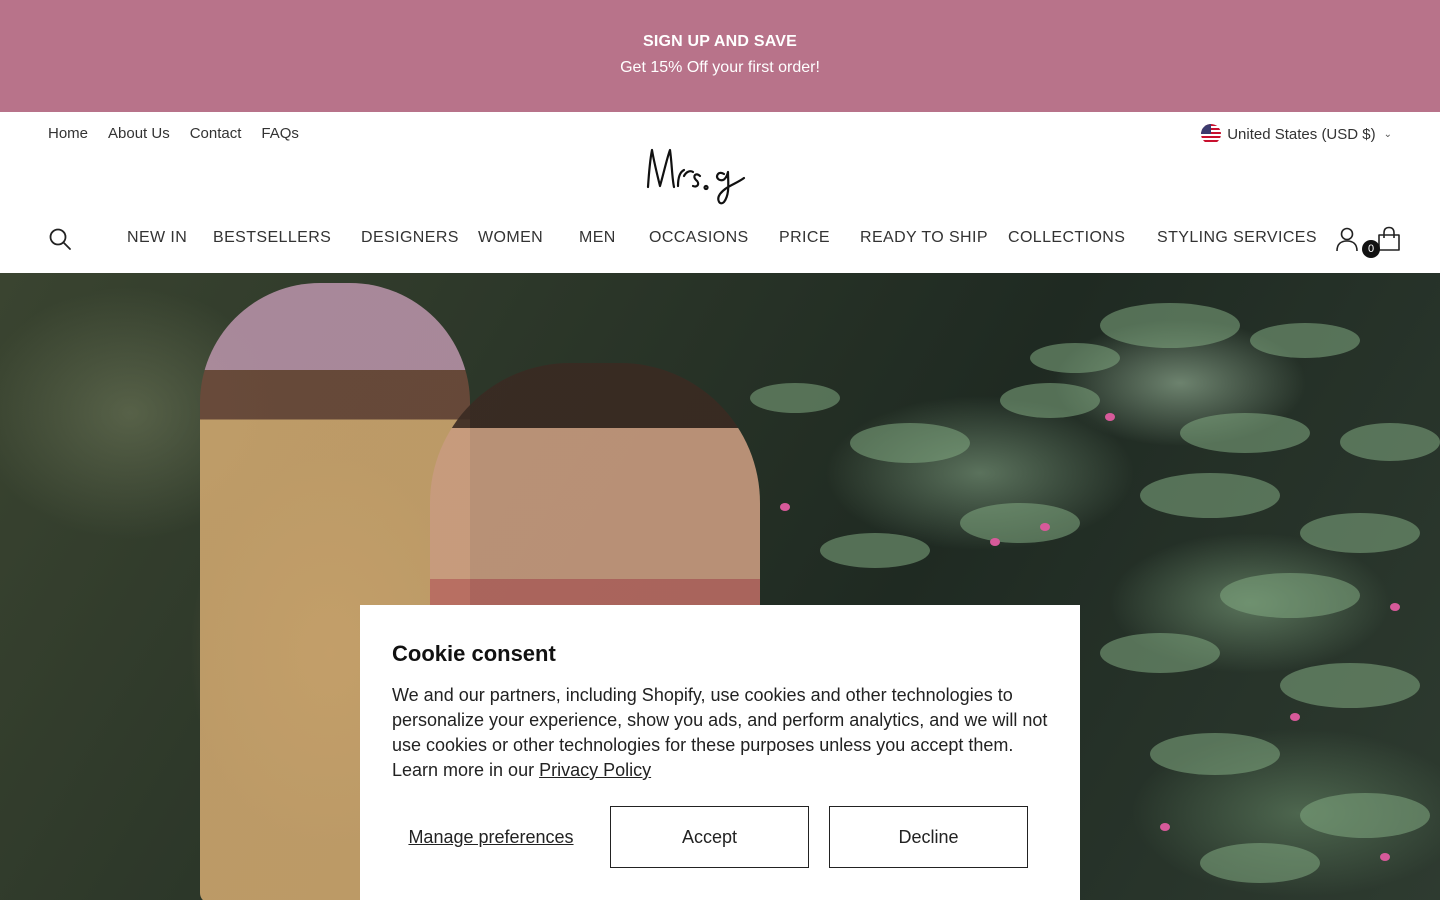 This screenshot has width=1440, height=900. Describe the element at coordinates (720, 67) in the screenshot. I see `announcement-subtitle: Get 15% Off your first order!` at that location.